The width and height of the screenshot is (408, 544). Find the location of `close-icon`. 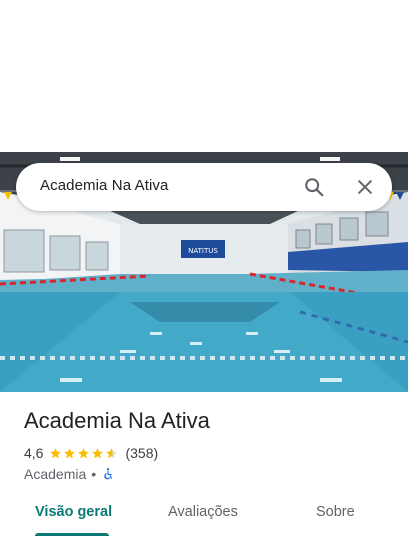

close-icon is located at coordinates (365, 187).